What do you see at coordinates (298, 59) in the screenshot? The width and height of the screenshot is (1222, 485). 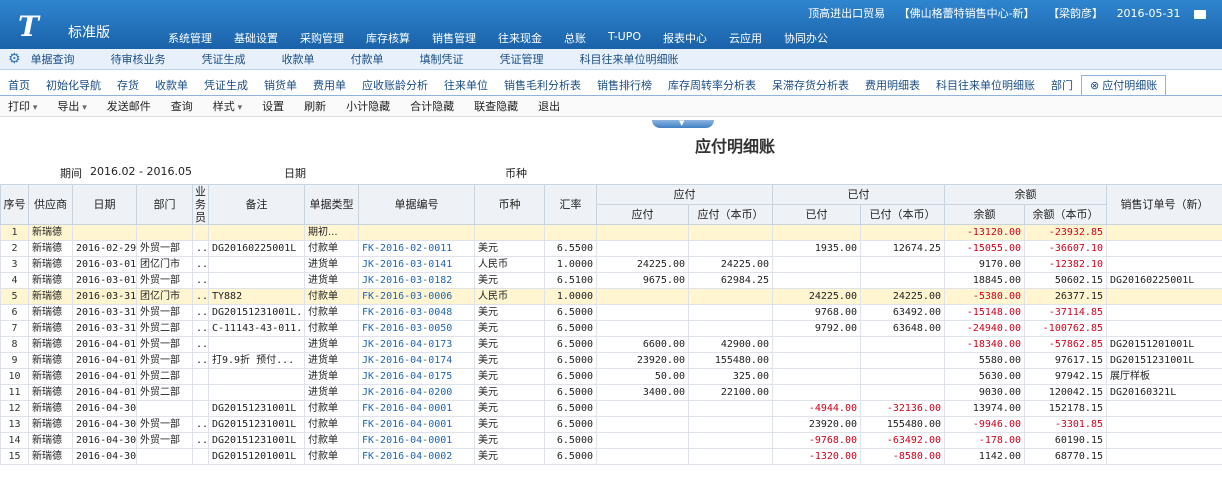 I see `quick-receipt: 收款单` at bounding box center [298, 59].